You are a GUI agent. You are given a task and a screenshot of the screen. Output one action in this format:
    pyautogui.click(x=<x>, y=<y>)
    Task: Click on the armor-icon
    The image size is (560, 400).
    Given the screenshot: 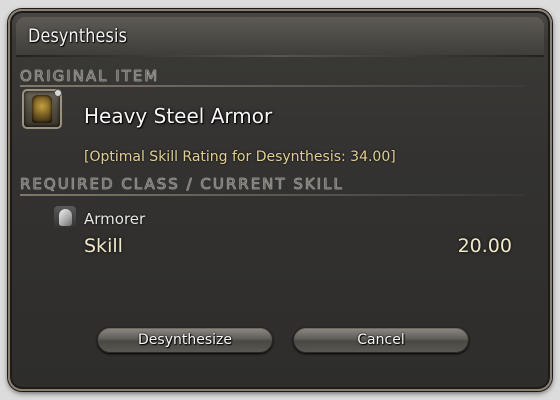 What is the action you would take?
    pyautogui.click(x=42, y=109)
    